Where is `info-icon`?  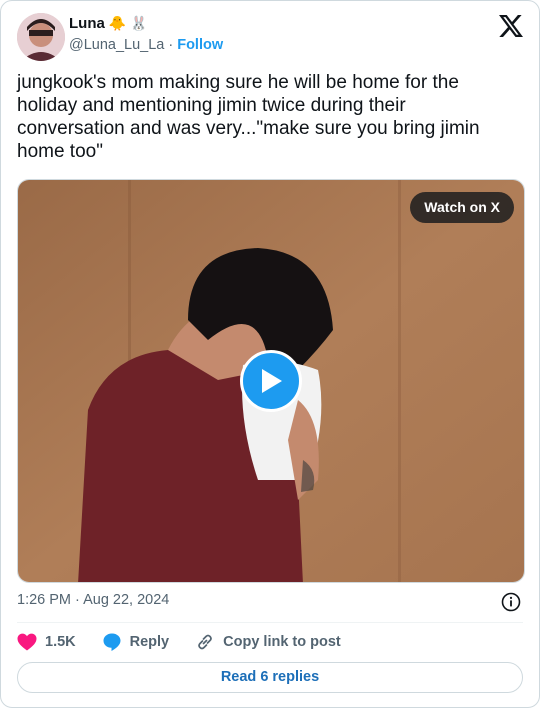 info-icon is located at coordinates (511, 602).